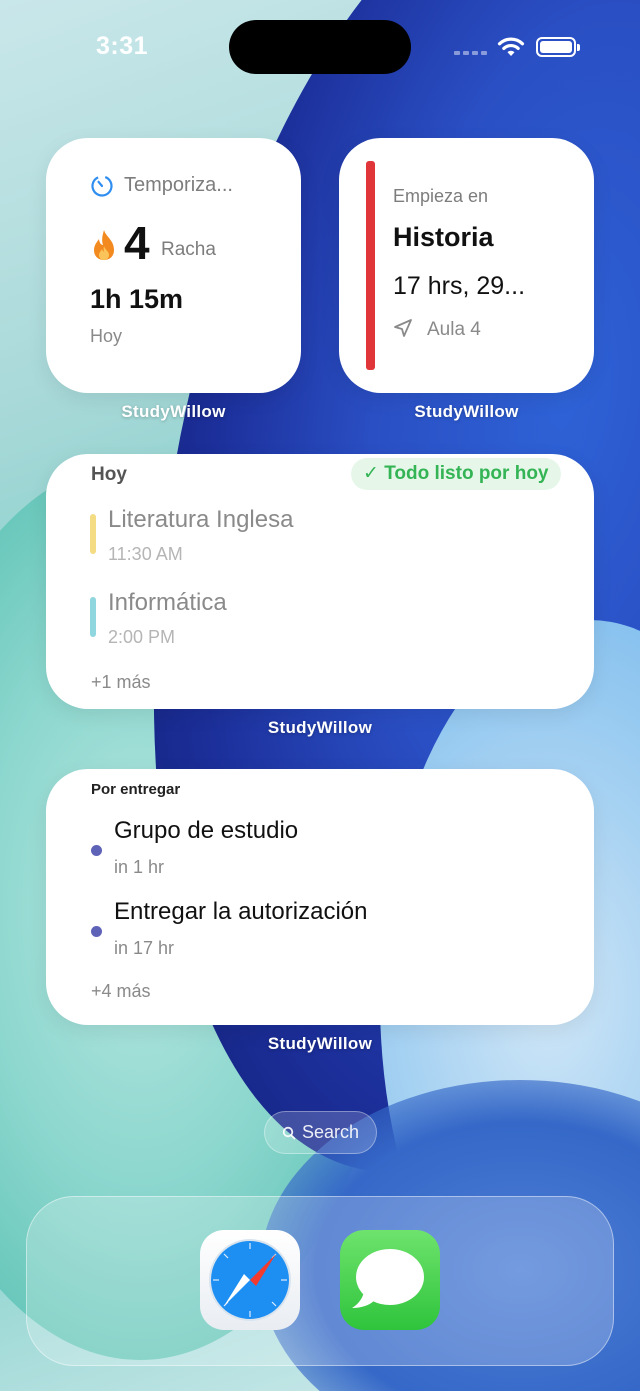 Image resolution: width=640 pixels, height=1391 pixels. Describe the element at coordinates (102, 186) in the screenshot. I see `timer-icon` at that location.